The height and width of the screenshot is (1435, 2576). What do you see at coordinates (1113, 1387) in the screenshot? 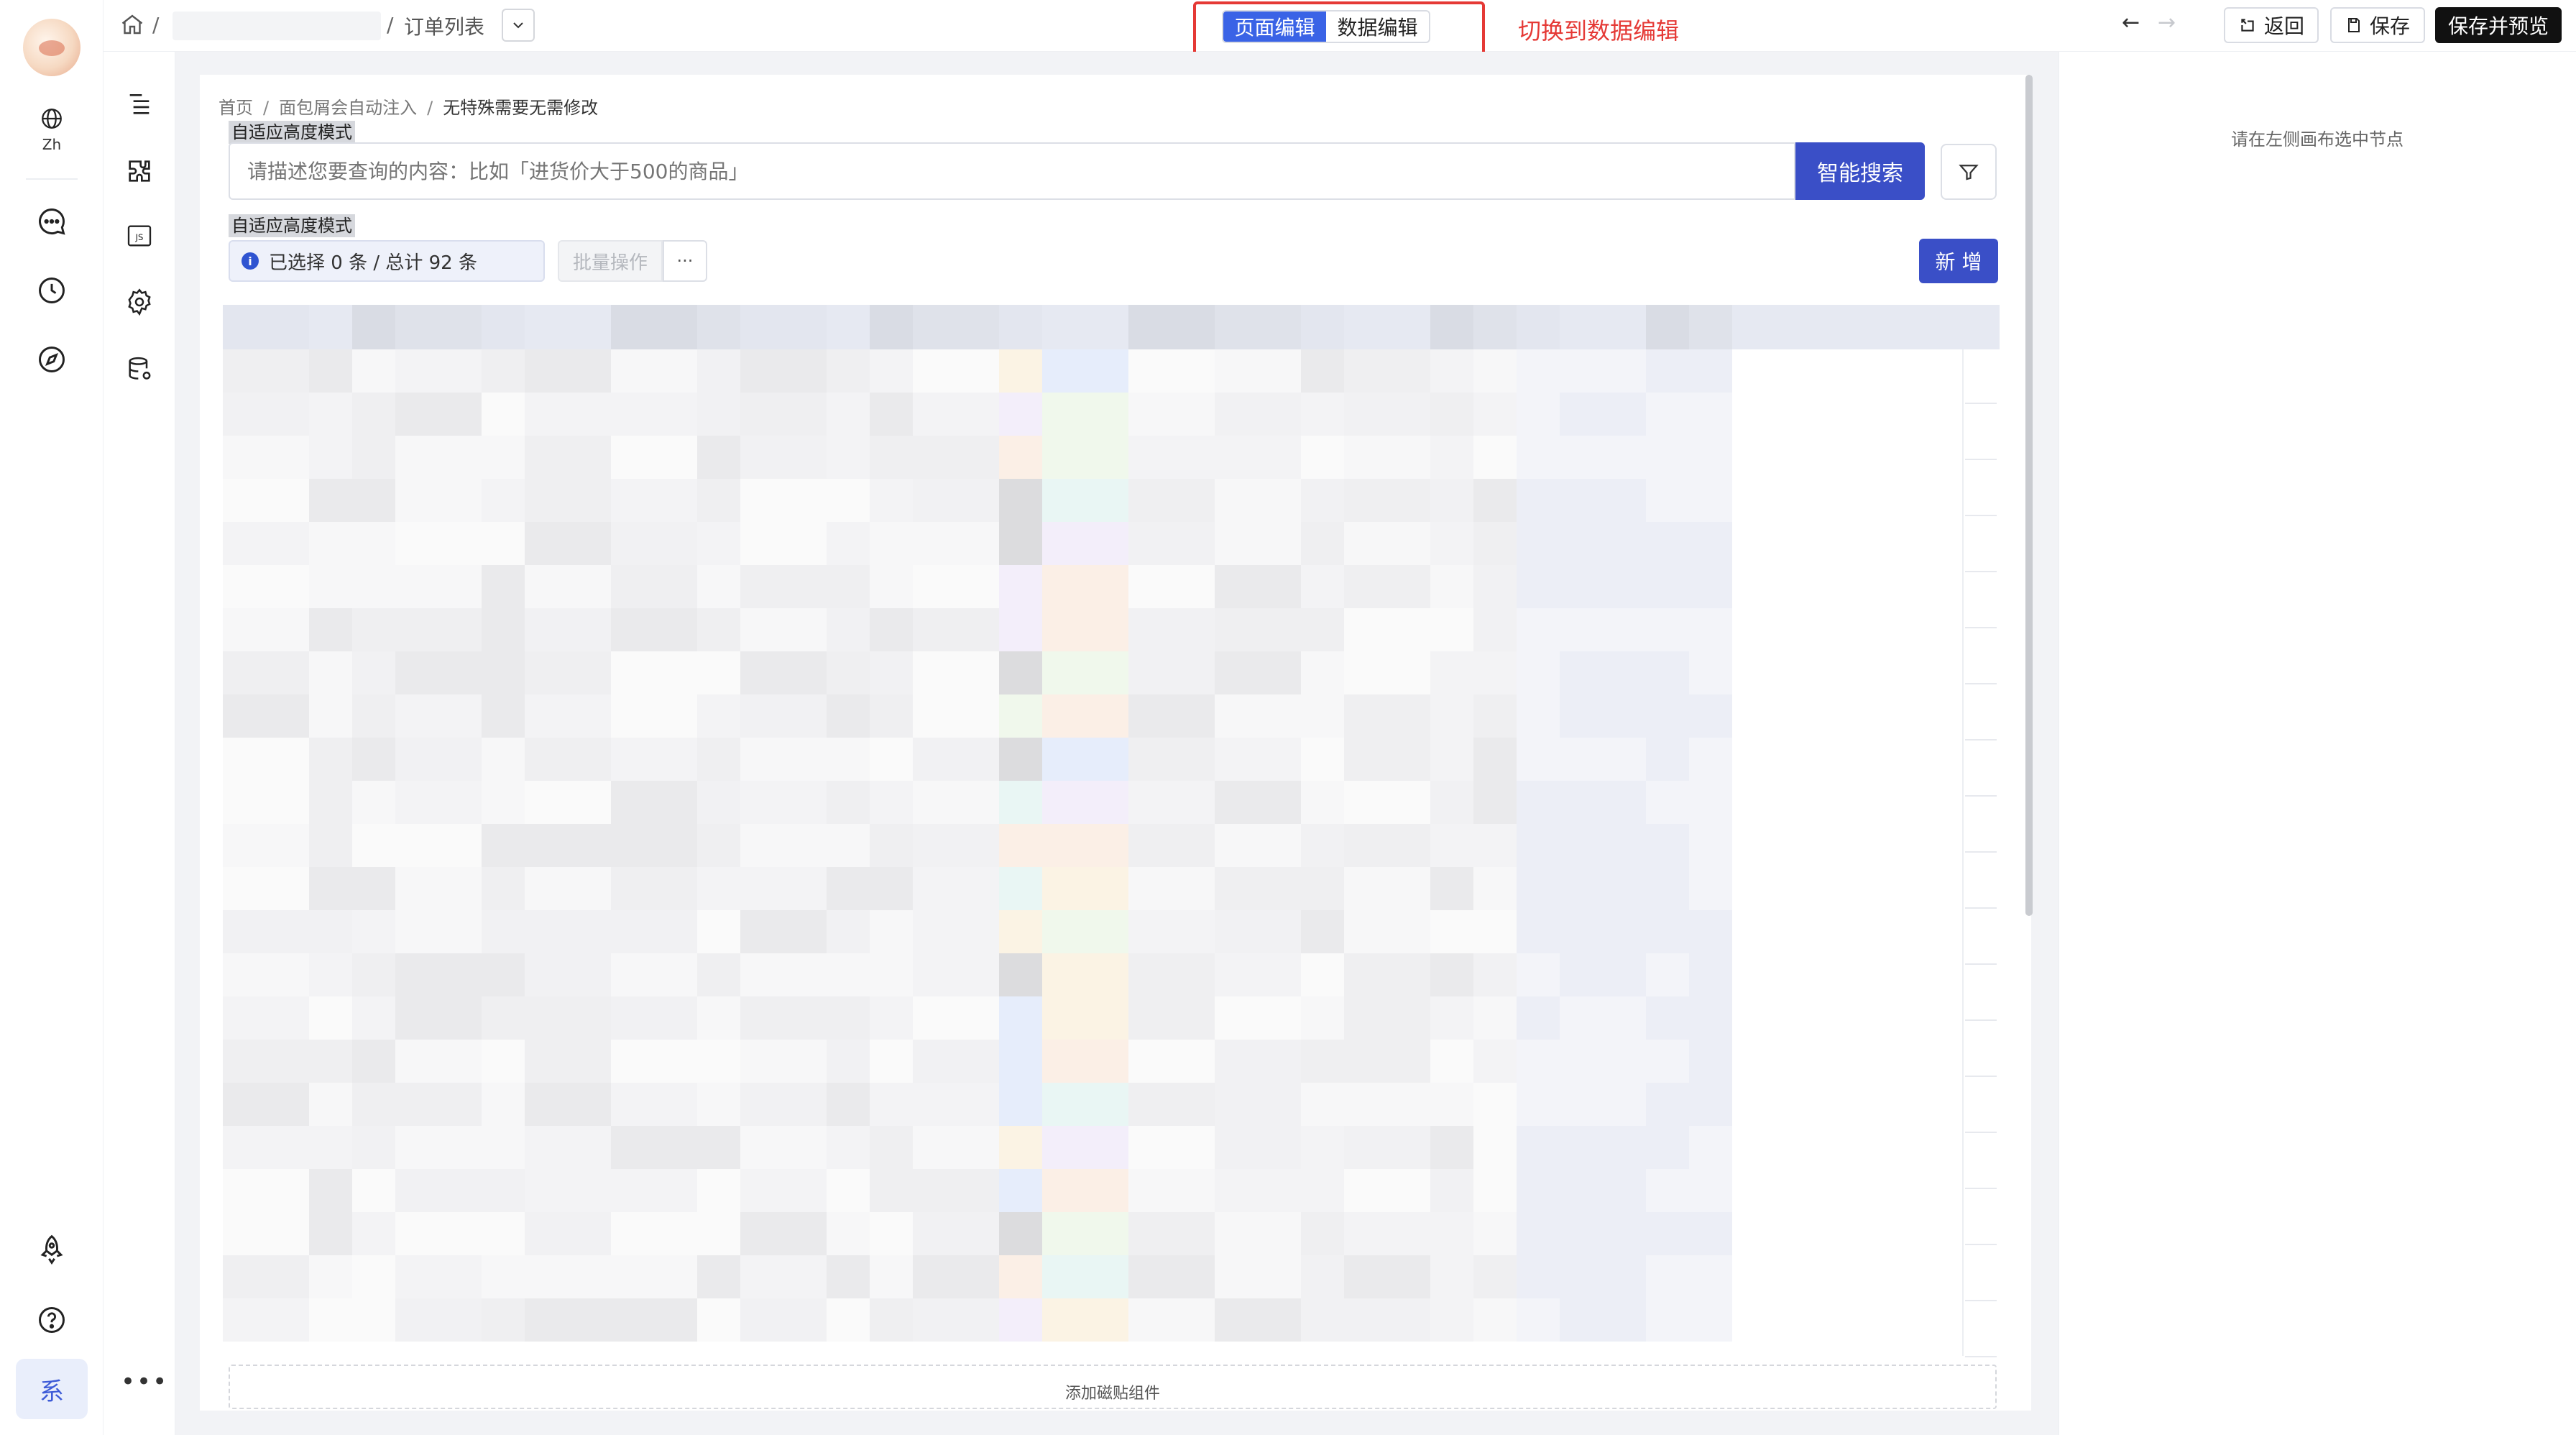
I see `add-tile-component: 添加磁贴组件` at bounding box center [1113, 1387].